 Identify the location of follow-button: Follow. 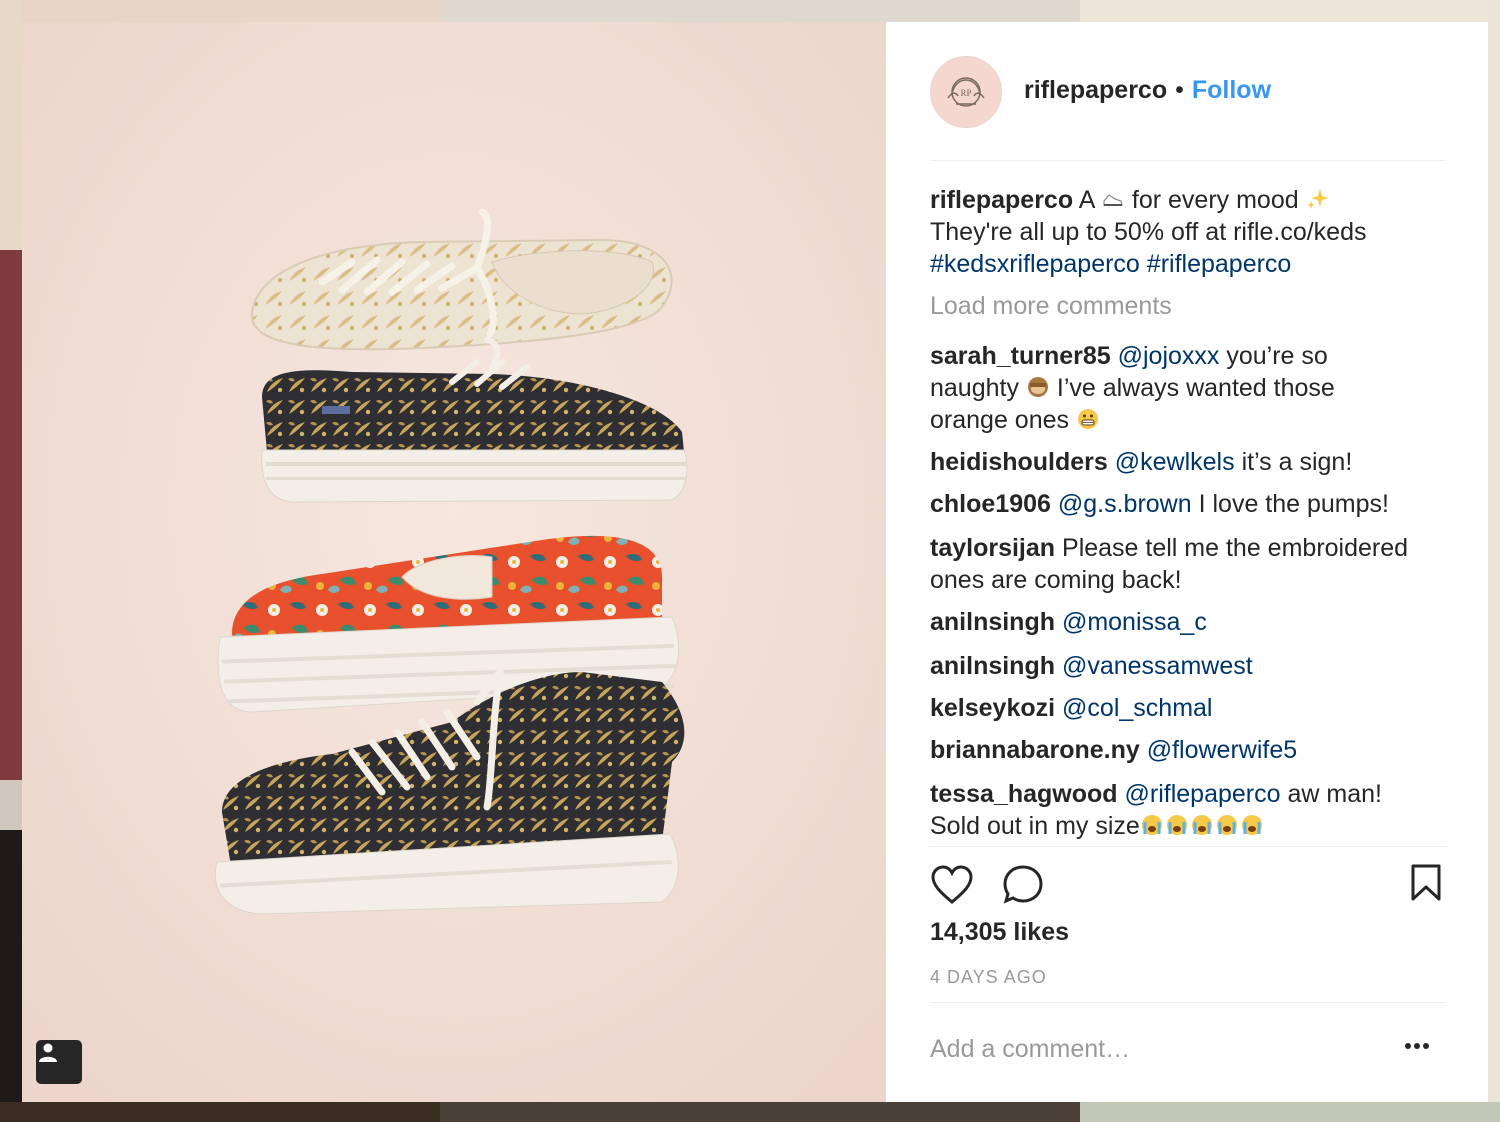
(1231, 90).